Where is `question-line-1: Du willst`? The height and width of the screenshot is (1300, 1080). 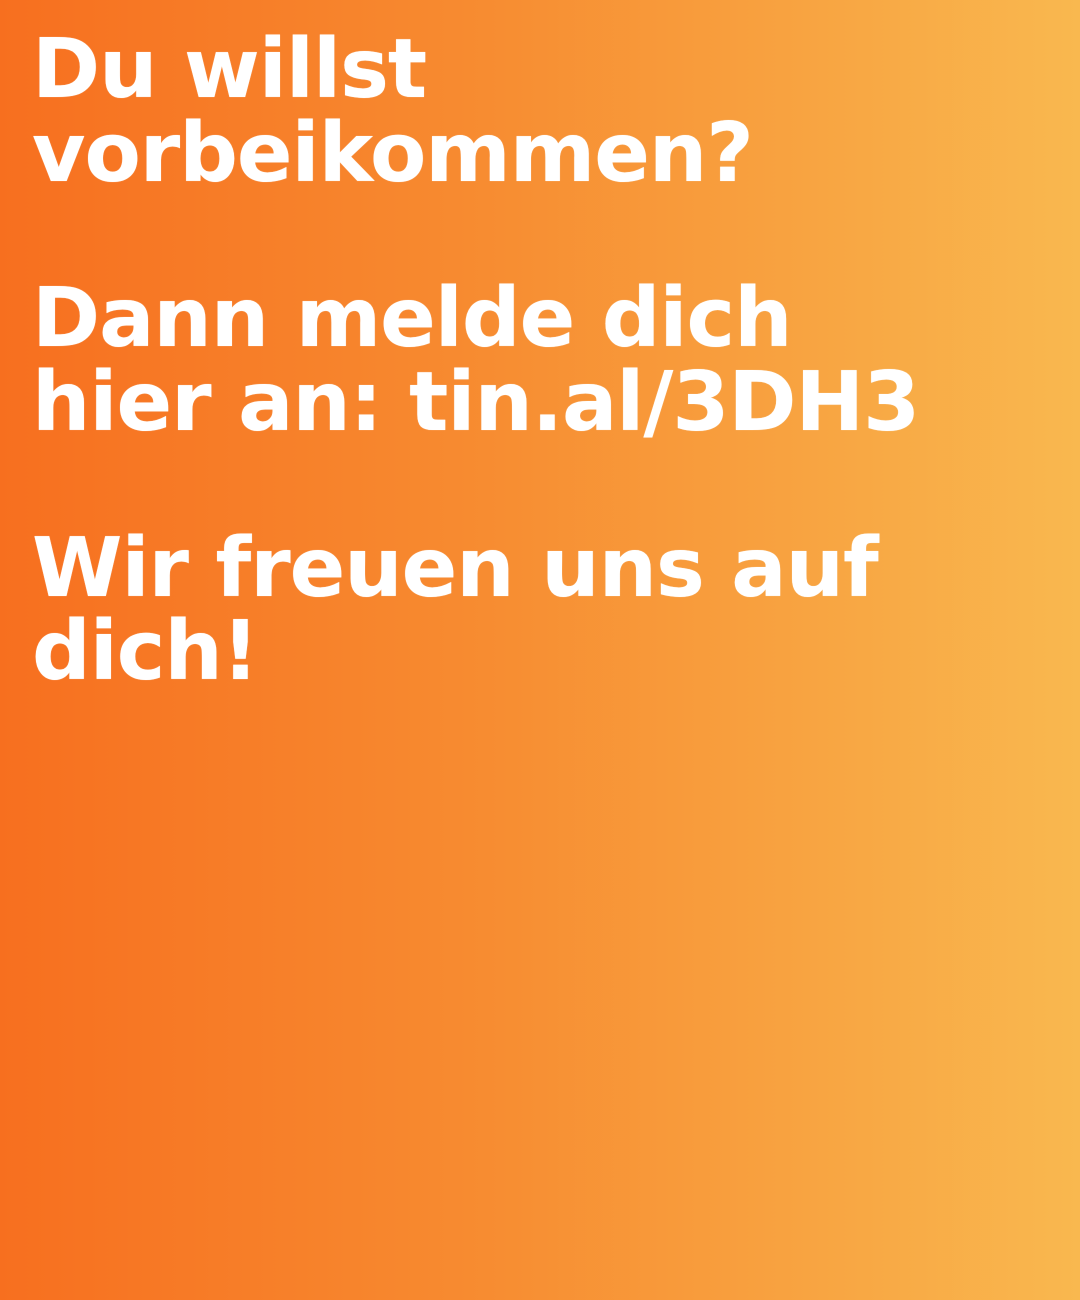
question-line-1: Du willst is located at coordinates (229, 69).